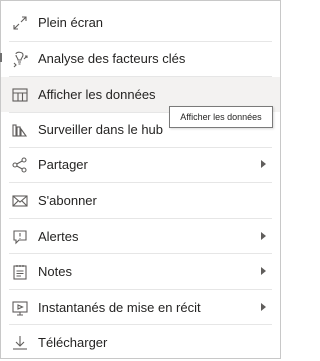  I want to click on menu-item-label: Notes, so click(55, 271).